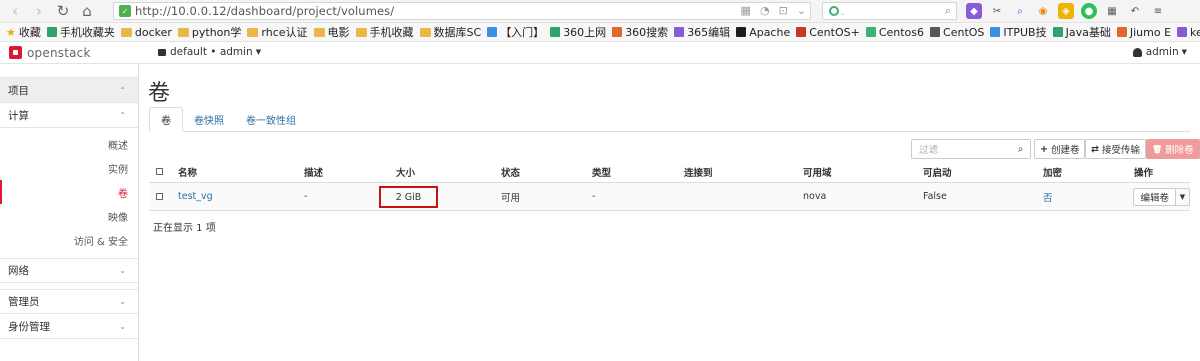 The width and height of the screenshot is (1200, 361). I want to click on shield-icon: ◈, so click(1066, 11).